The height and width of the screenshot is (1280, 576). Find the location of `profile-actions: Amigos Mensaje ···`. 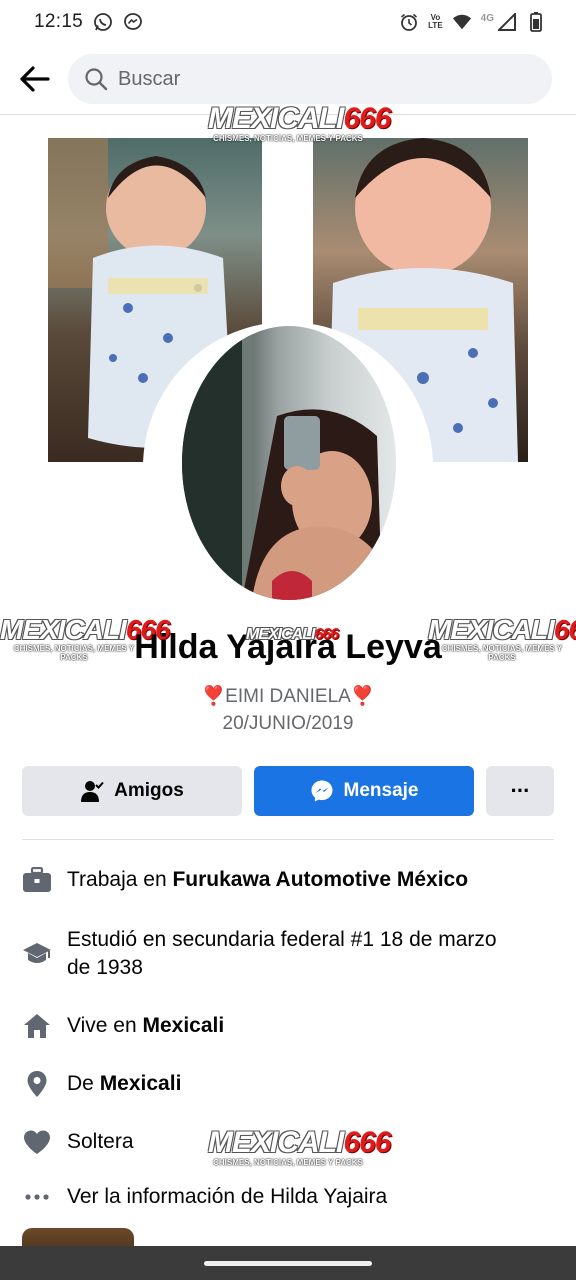

profile-actions: Amigos Mensaje ··· is located at coordinates (288, 791).